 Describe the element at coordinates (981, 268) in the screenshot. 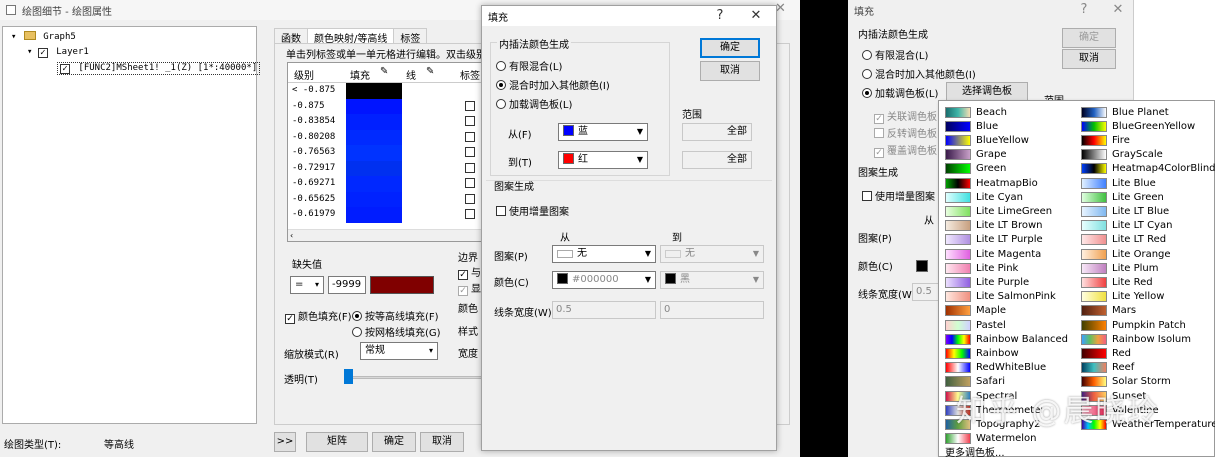

I see `palette-item: Lite Pink` at that location.